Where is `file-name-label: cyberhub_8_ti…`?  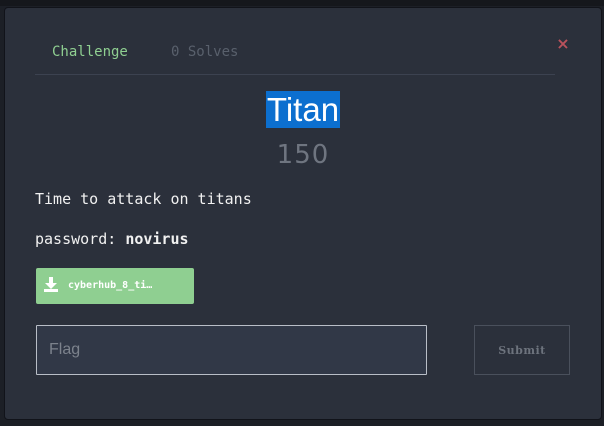 file-name-label: cyberhub_8_ti… is located at coordinates (110, 285).